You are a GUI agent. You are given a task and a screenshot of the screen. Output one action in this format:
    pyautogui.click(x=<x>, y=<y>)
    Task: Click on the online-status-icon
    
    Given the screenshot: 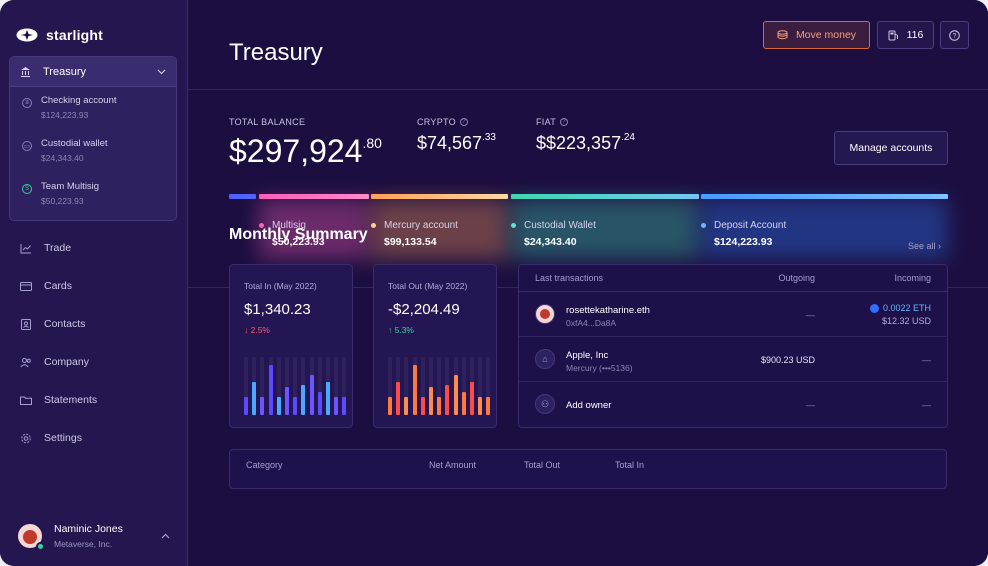 What is the action you would take?
    pyautogui.click(x=40, y=546)
    